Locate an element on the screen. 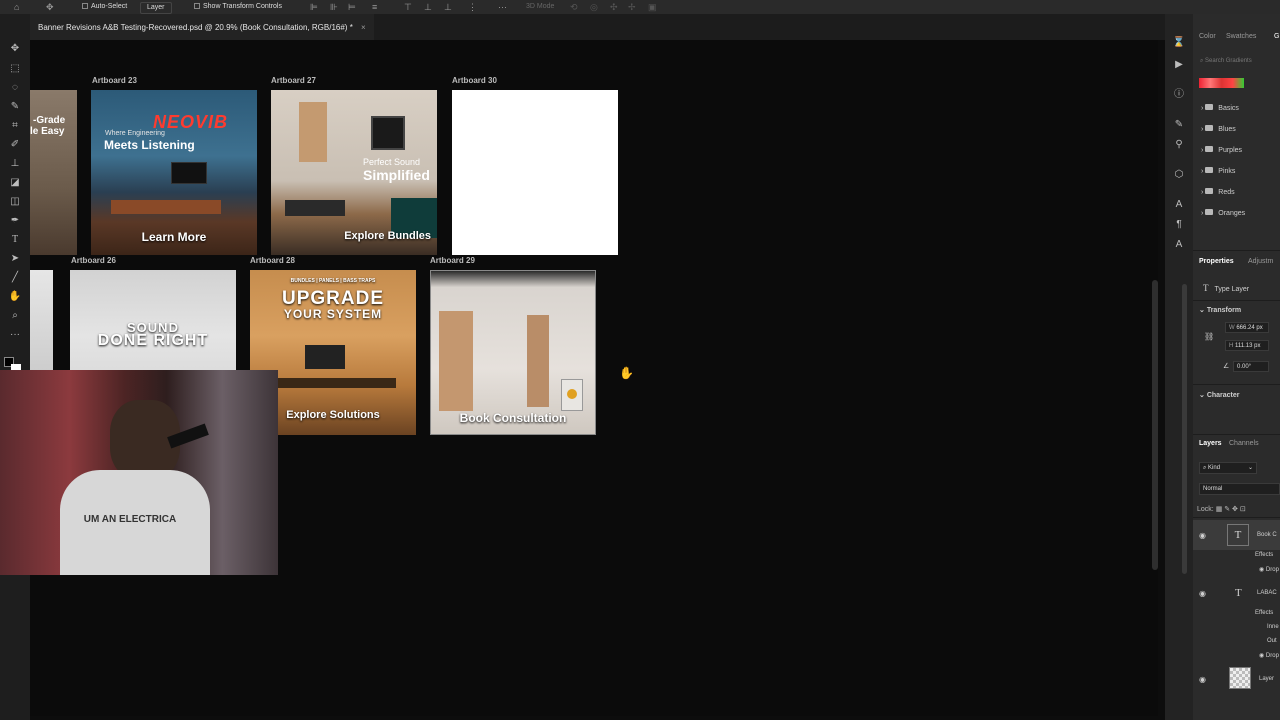 This screenshot has width=1280, height=720. gradient-folder: › Basics is located at coordinates (1220, 108).